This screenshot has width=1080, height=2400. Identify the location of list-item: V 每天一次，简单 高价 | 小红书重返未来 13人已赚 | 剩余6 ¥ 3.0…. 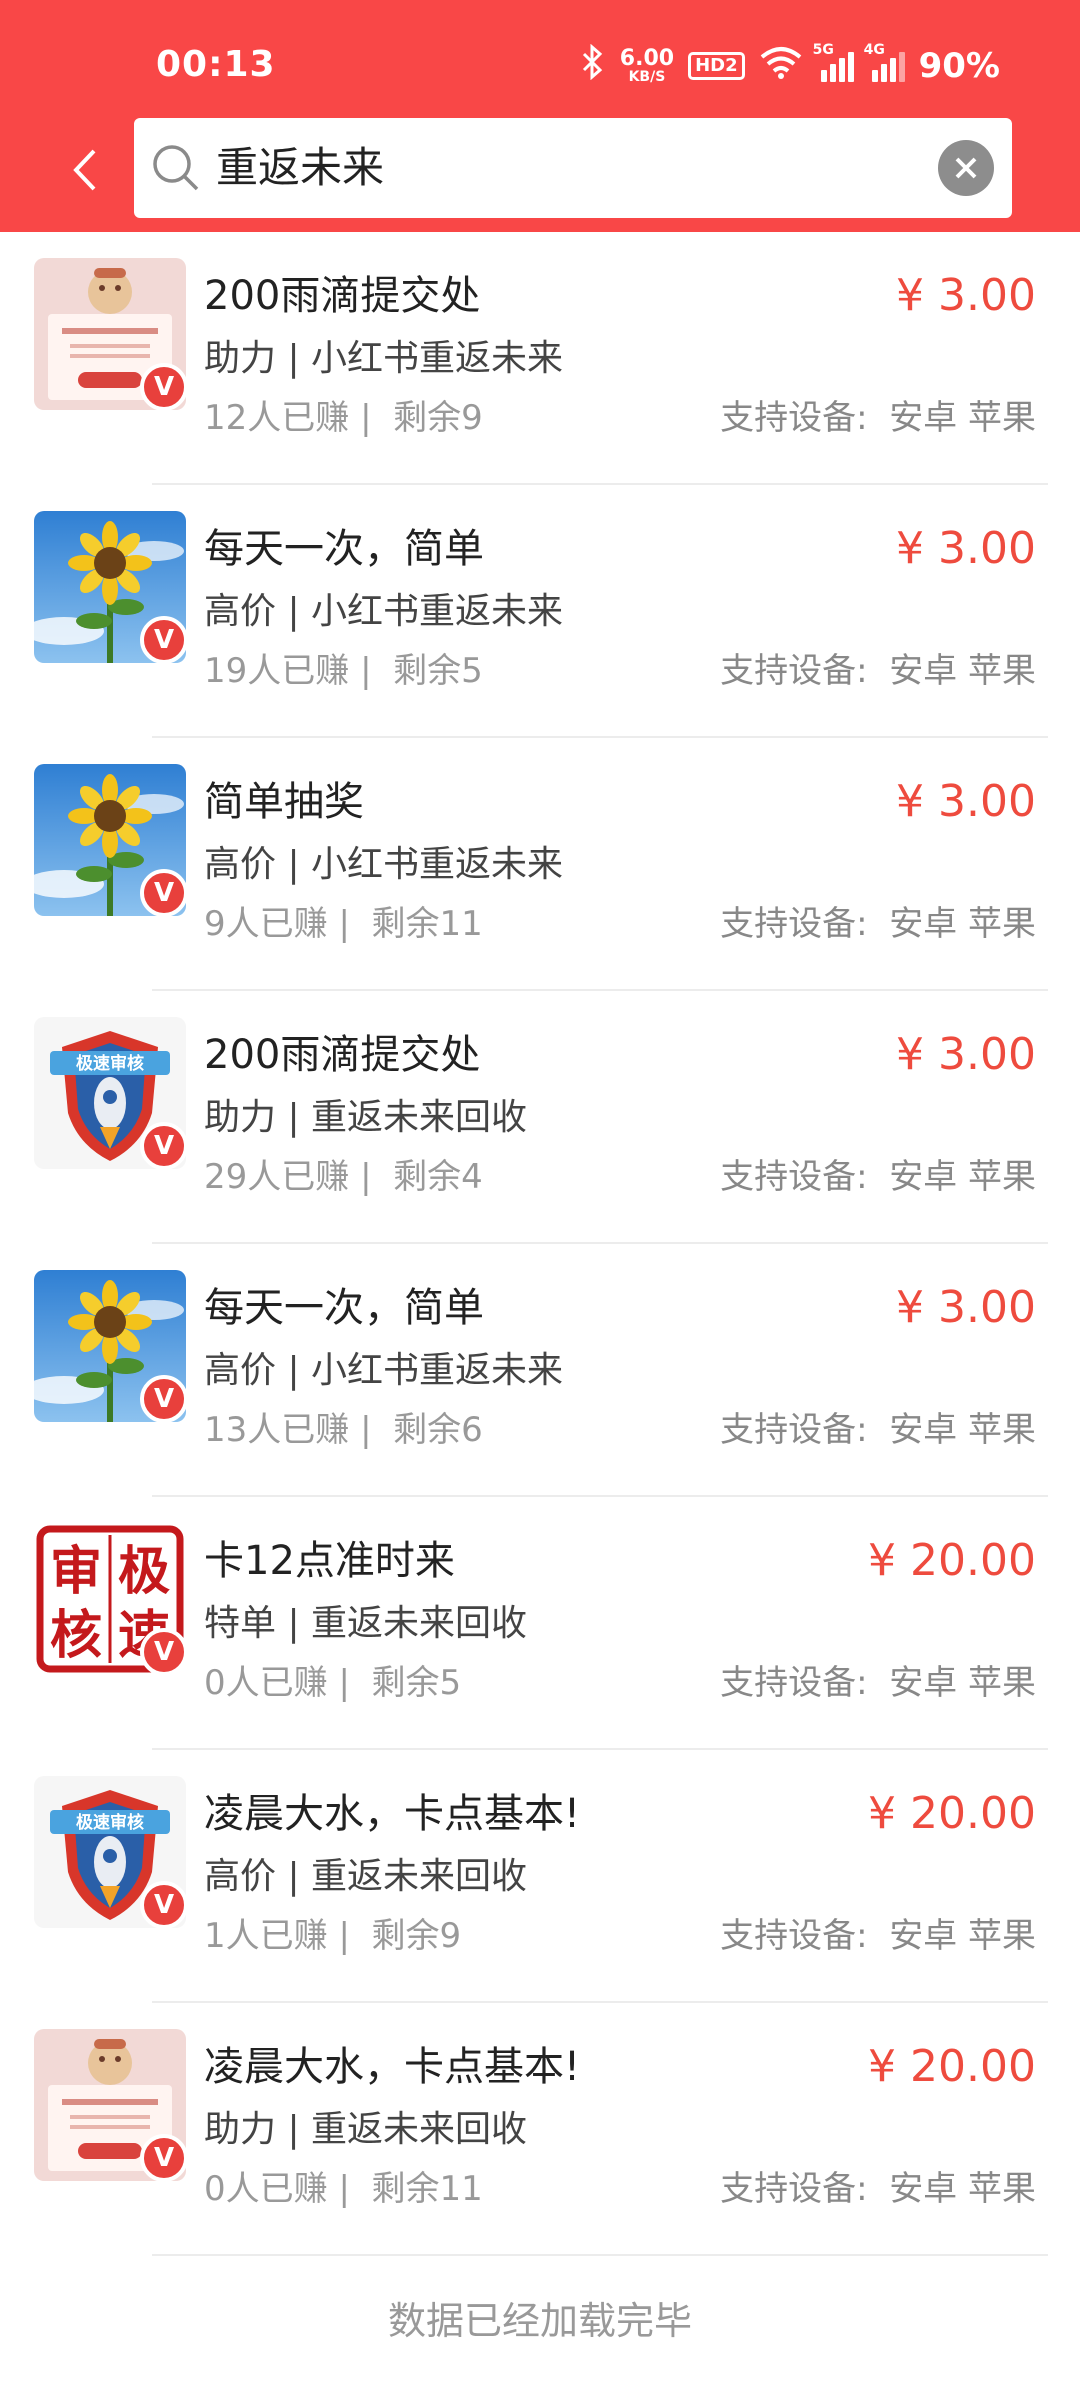
(540, 1370).